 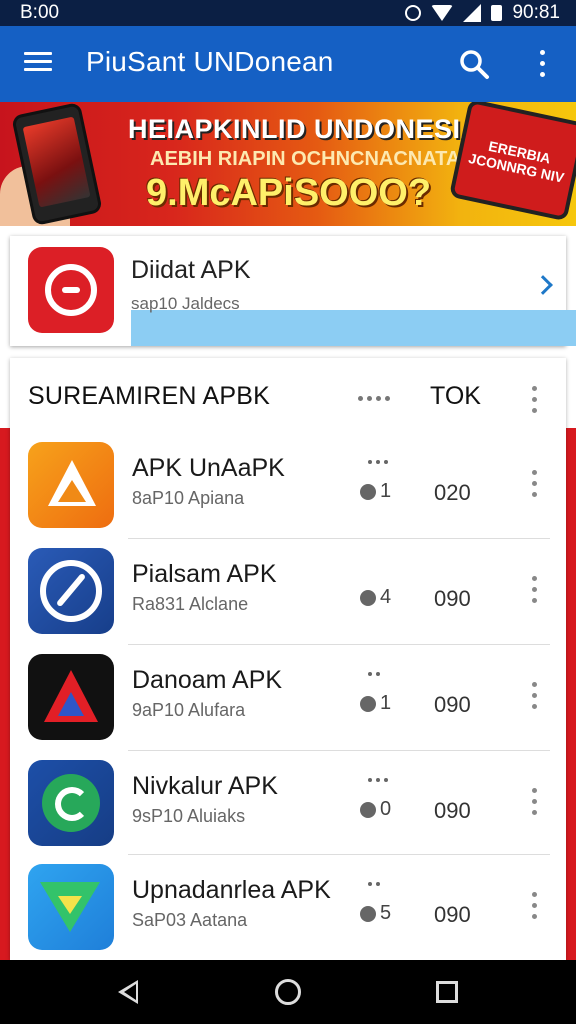 I want to click on app-name: Danoam APK, so click(x=207, y=680).